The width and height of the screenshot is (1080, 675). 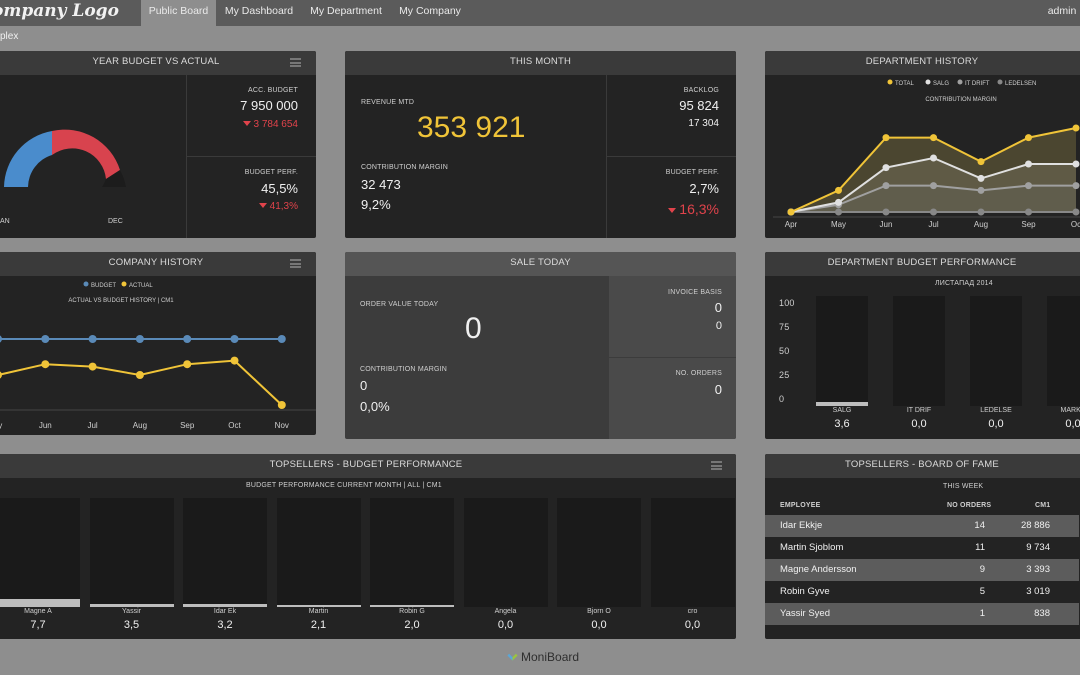 I want to click on revenue-mtd-value: 353 921, so click(x=471, y=127).